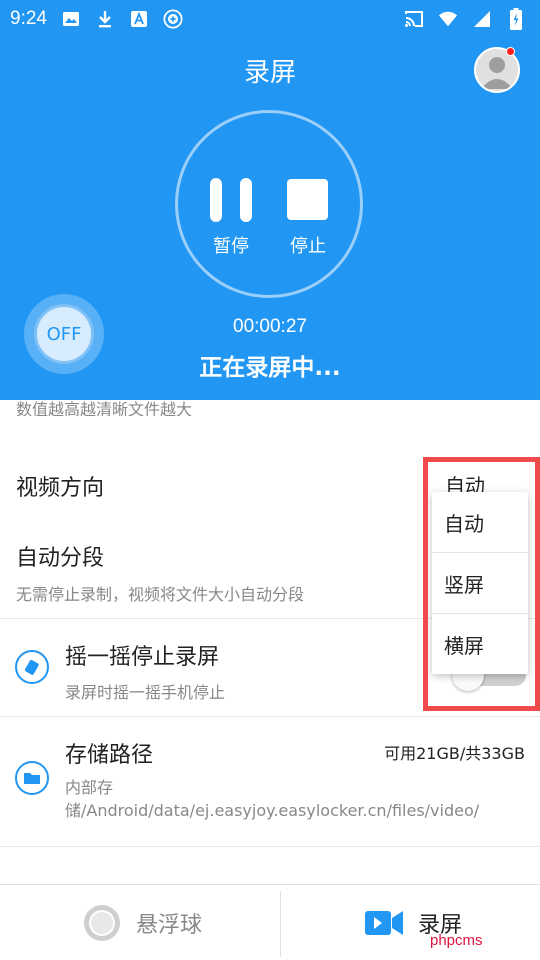  What do you see at coordinates (231, 246) in the screenshot?
I see `pause-label: 暂停` at bounding box center [231, 246].